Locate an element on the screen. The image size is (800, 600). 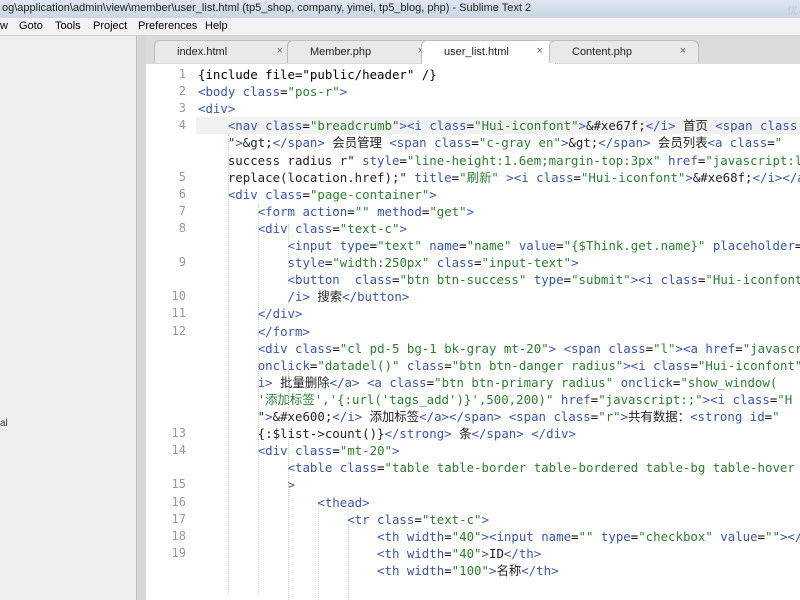
code-token: </div> is located at coordinates (553, 434).